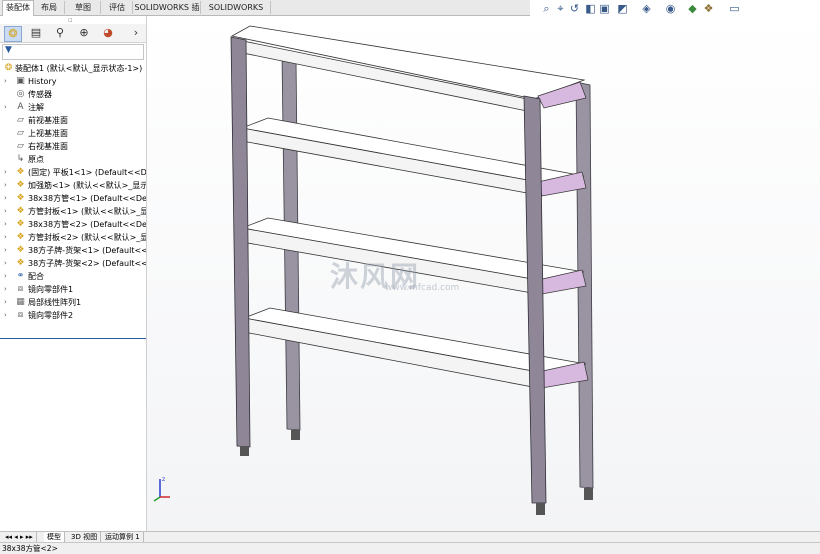 The image size is (820, 554). Describe the element at coordinates (163, 479) in the screenshot. I see `svg-text: z` at that location.